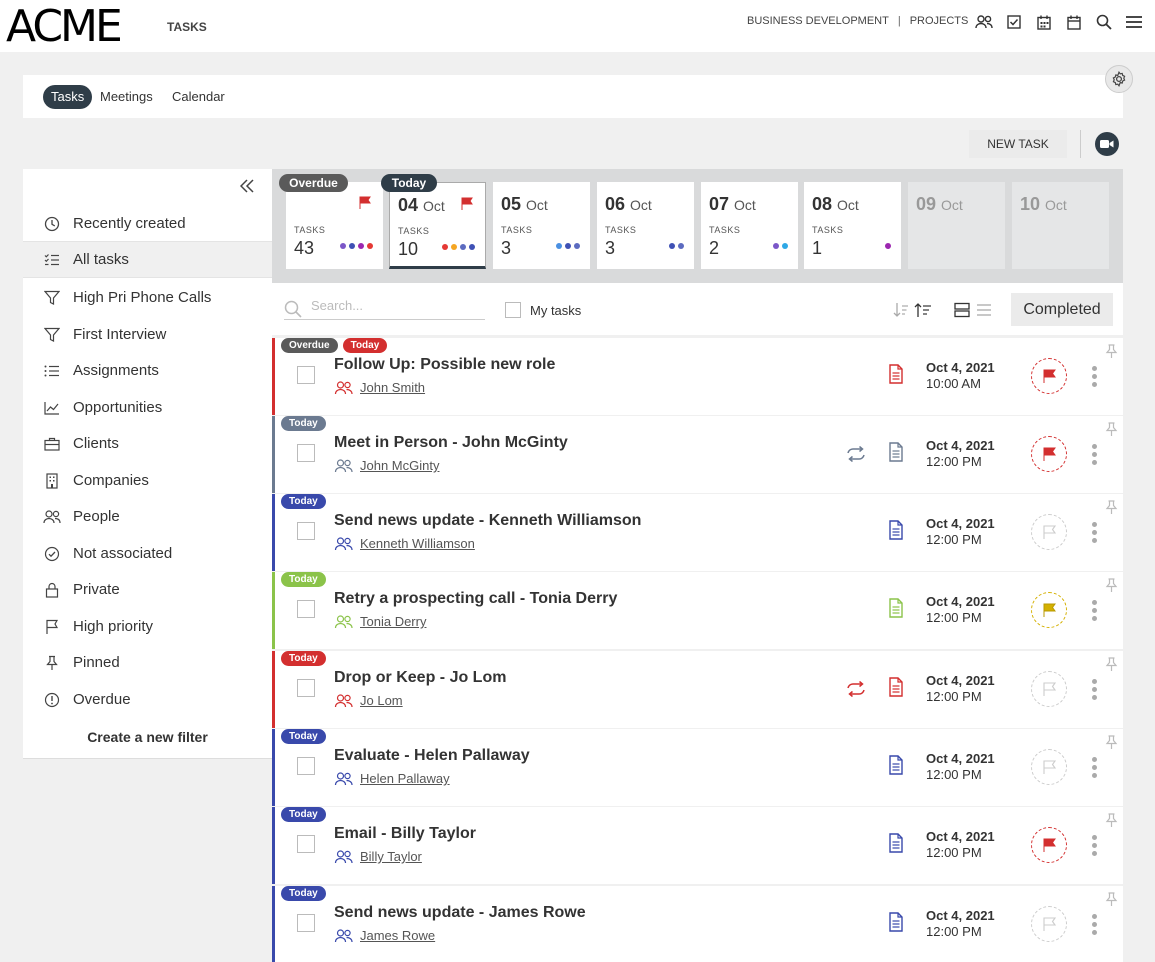 The image size is (1155, 962). Describe the element at coordinates (1062, 309) in the screenshot. I see `completed-filter-button: Completed` at that location.